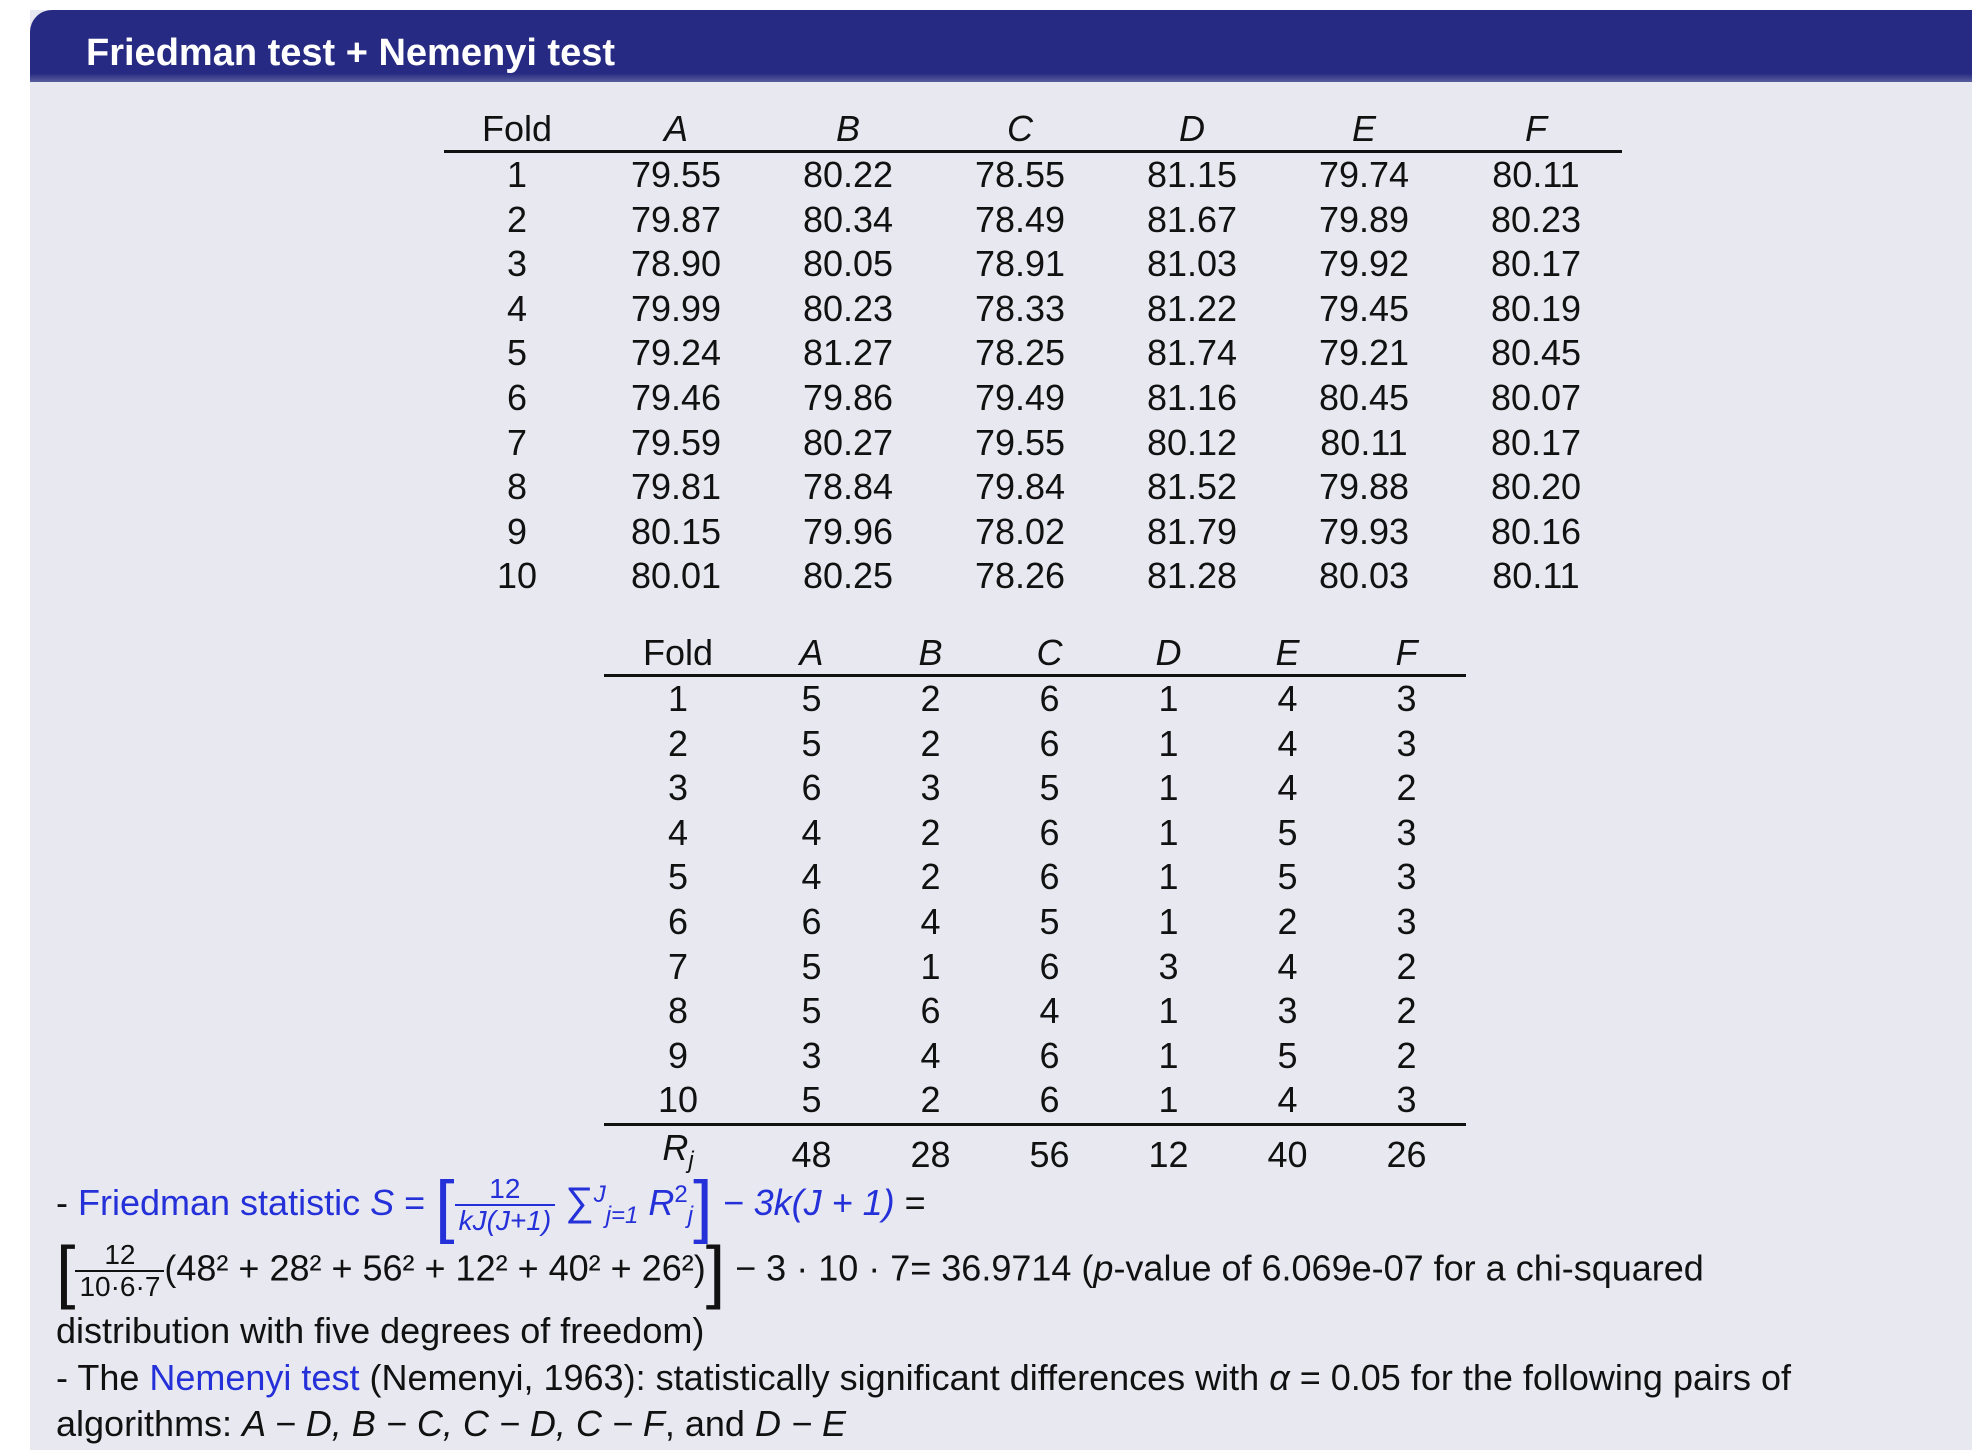 The image size is (1972, 1450). What do you see at coordinates (910, 1202) in the screenshot?
I see `equals-tail: =` at bounding box center [910, 1202].